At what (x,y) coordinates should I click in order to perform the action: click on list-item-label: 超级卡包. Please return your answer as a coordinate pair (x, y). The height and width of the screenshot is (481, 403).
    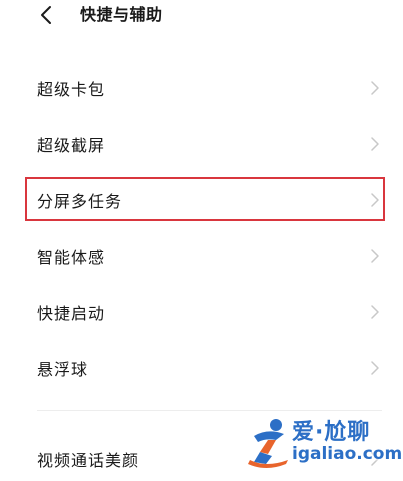
    Looking at the image, I should click on (71, 89).